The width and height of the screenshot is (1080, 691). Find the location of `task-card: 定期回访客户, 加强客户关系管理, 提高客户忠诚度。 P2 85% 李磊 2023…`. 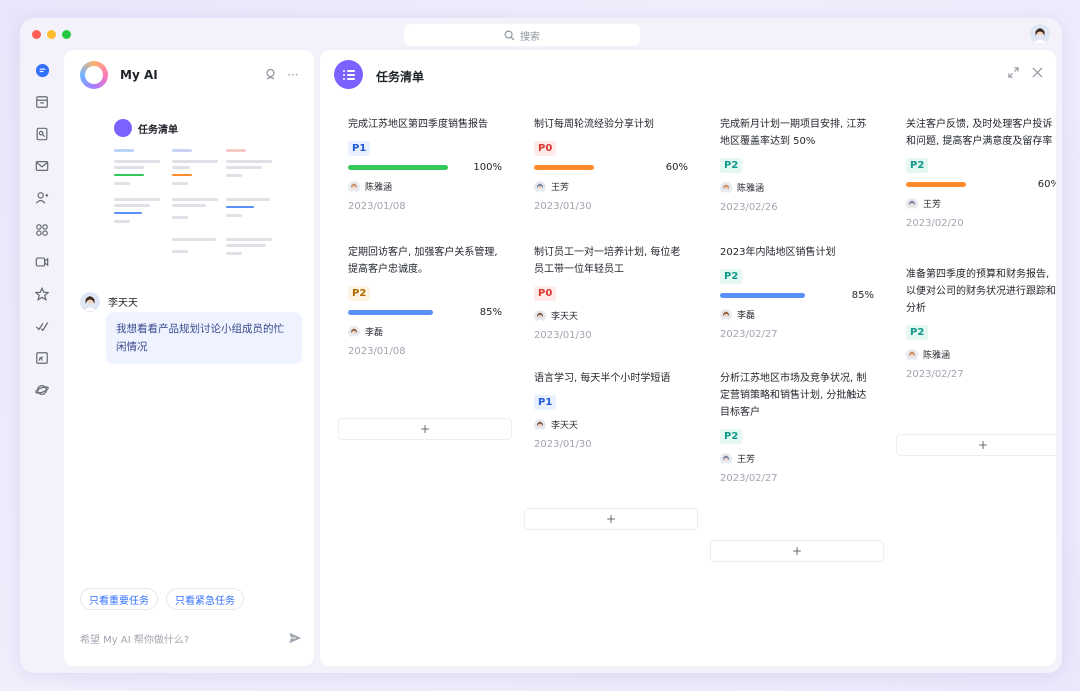

task-card: 定期回访客户, 加强客户关系管理, 提高客户忠诚度。 P2 85% 李磊 2023… is located at coordinates (425, 300).